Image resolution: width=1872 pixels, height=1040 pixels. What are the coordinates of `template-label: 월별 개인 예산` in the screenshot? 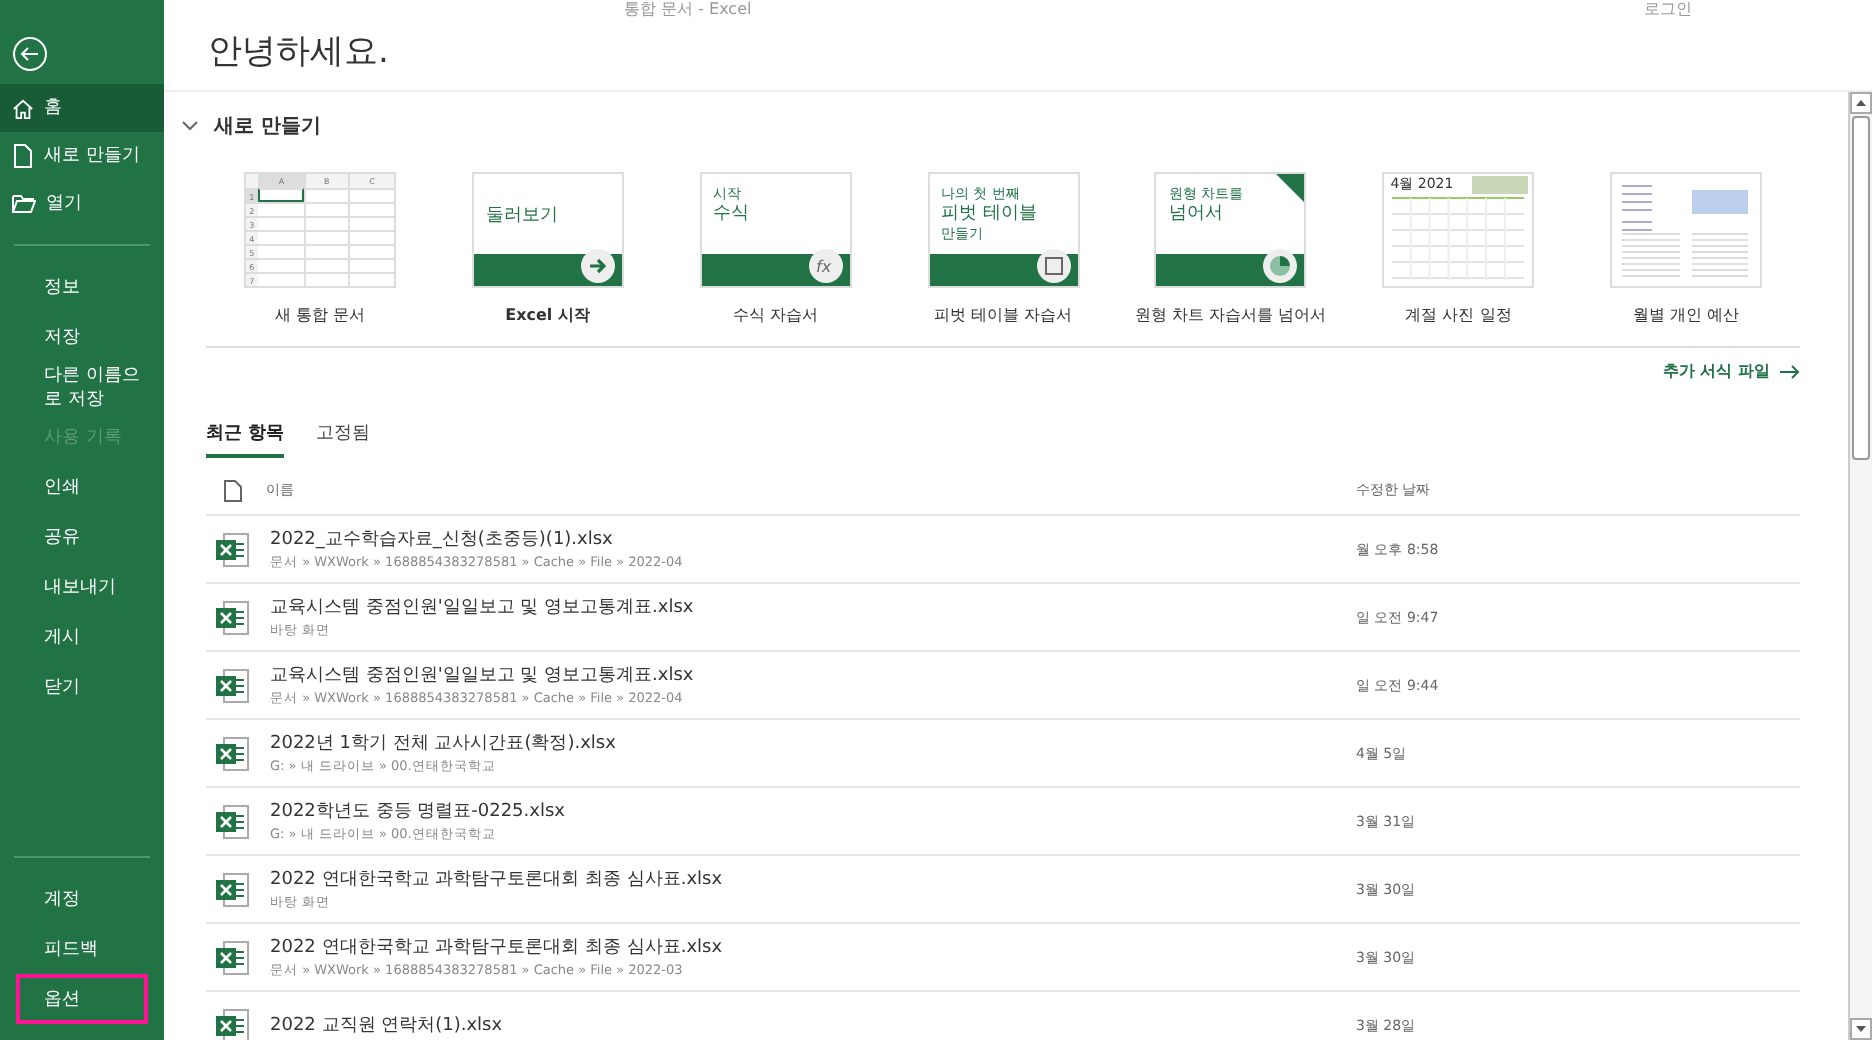 It's located at (1686, 315).